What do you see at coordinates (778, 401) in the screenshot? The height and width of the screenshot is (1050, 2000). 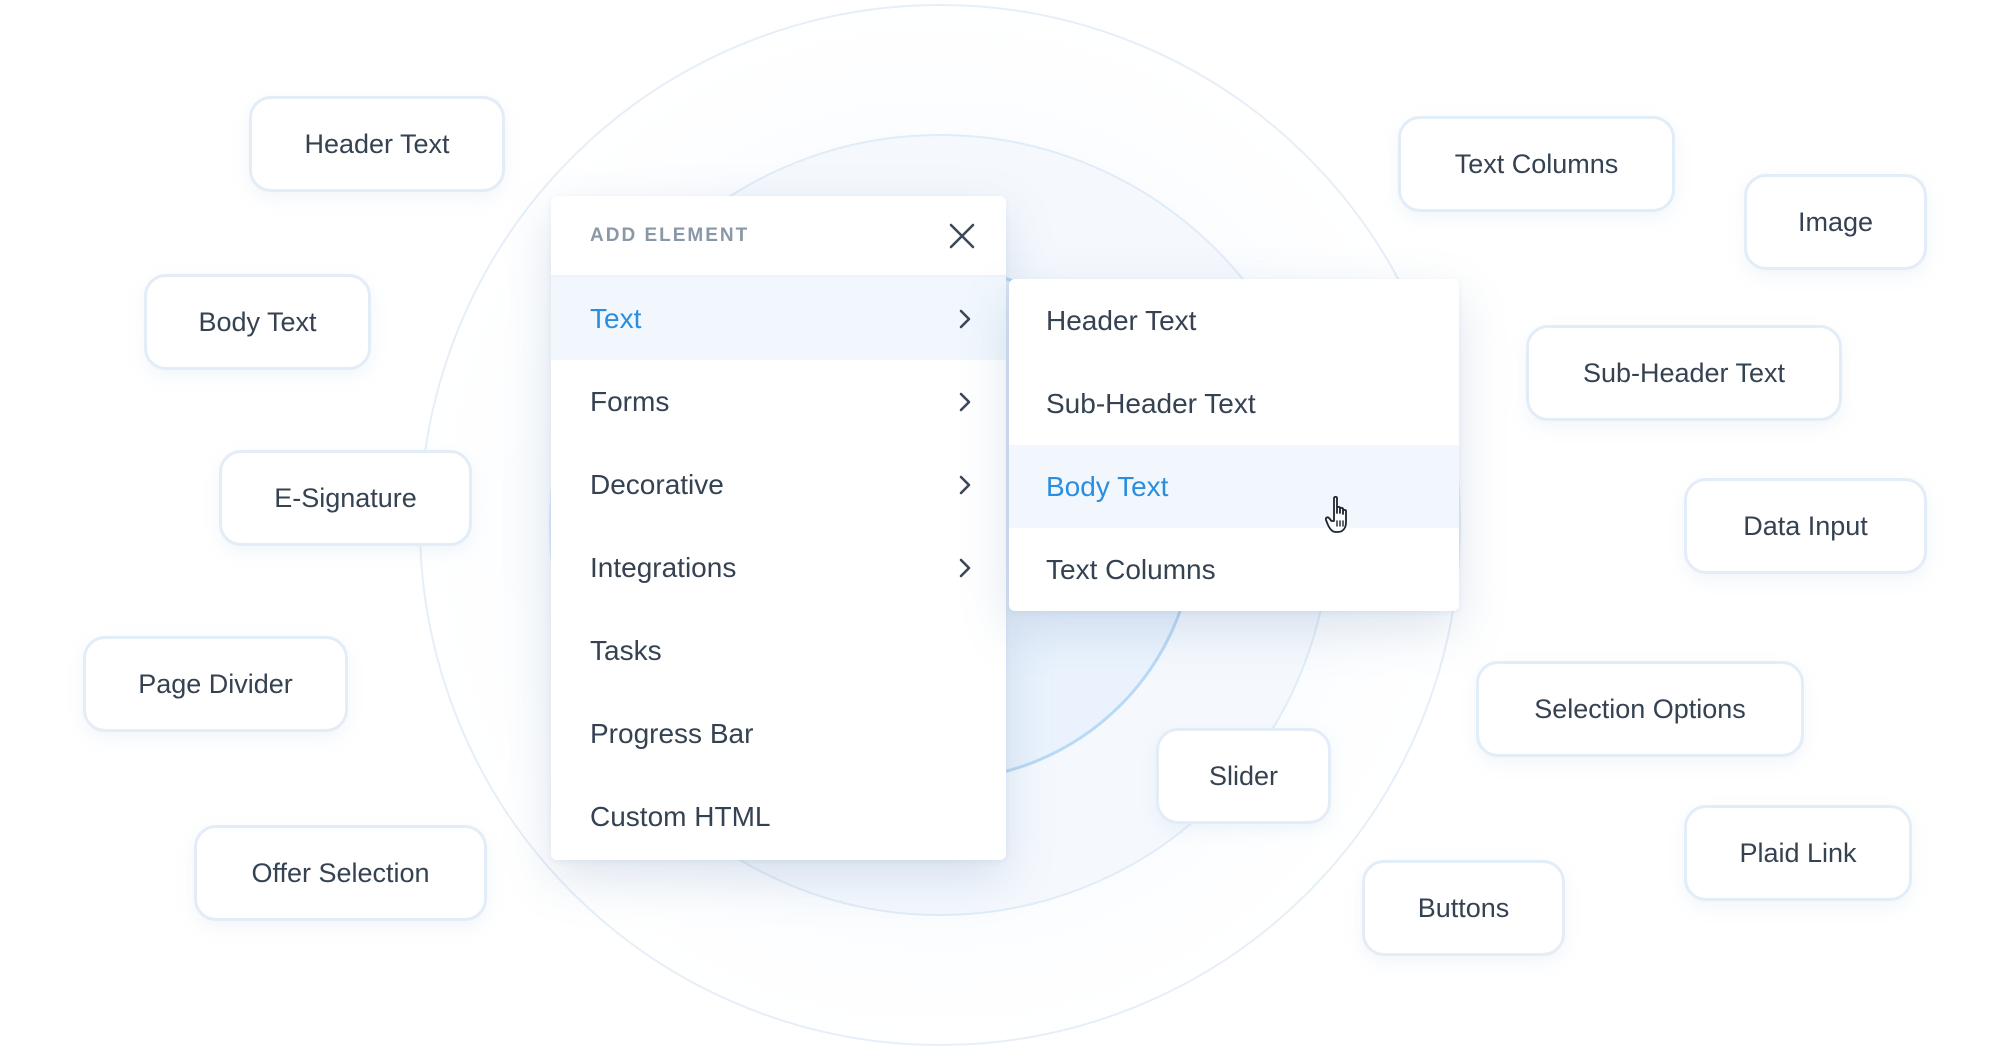 I see `menu-item-forms: Forms` at bounding box center [778, 401].